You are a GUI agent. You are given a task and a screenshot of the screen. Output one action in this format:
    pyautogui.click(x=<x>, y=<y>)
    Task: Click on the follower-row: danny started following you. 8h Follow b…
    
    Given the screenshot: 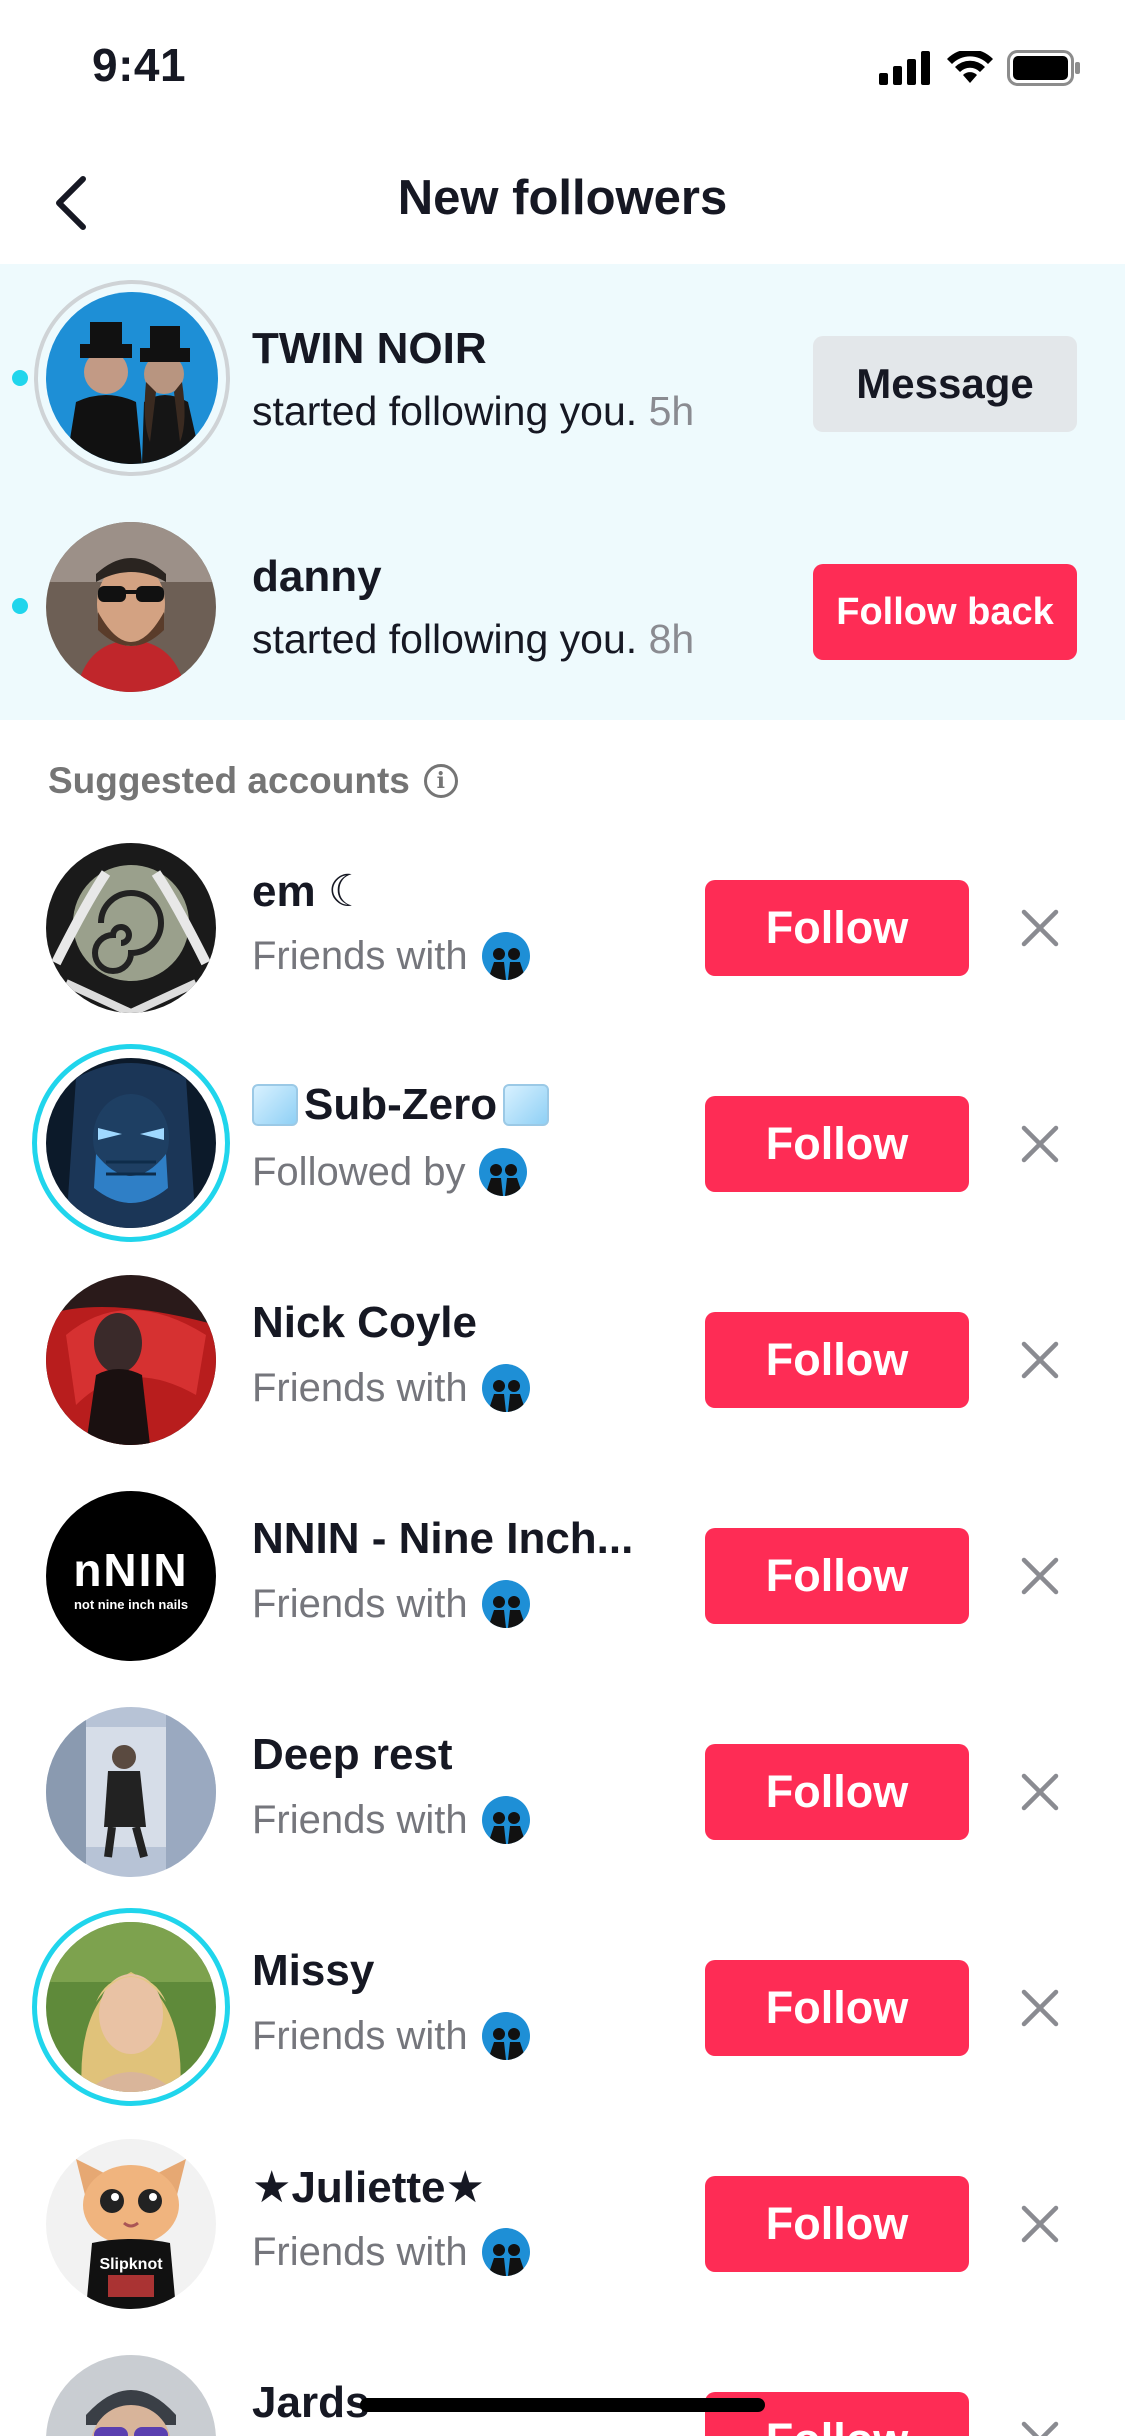 What is the action you would take?
    pyautogui.click(x=562, y=606)
    